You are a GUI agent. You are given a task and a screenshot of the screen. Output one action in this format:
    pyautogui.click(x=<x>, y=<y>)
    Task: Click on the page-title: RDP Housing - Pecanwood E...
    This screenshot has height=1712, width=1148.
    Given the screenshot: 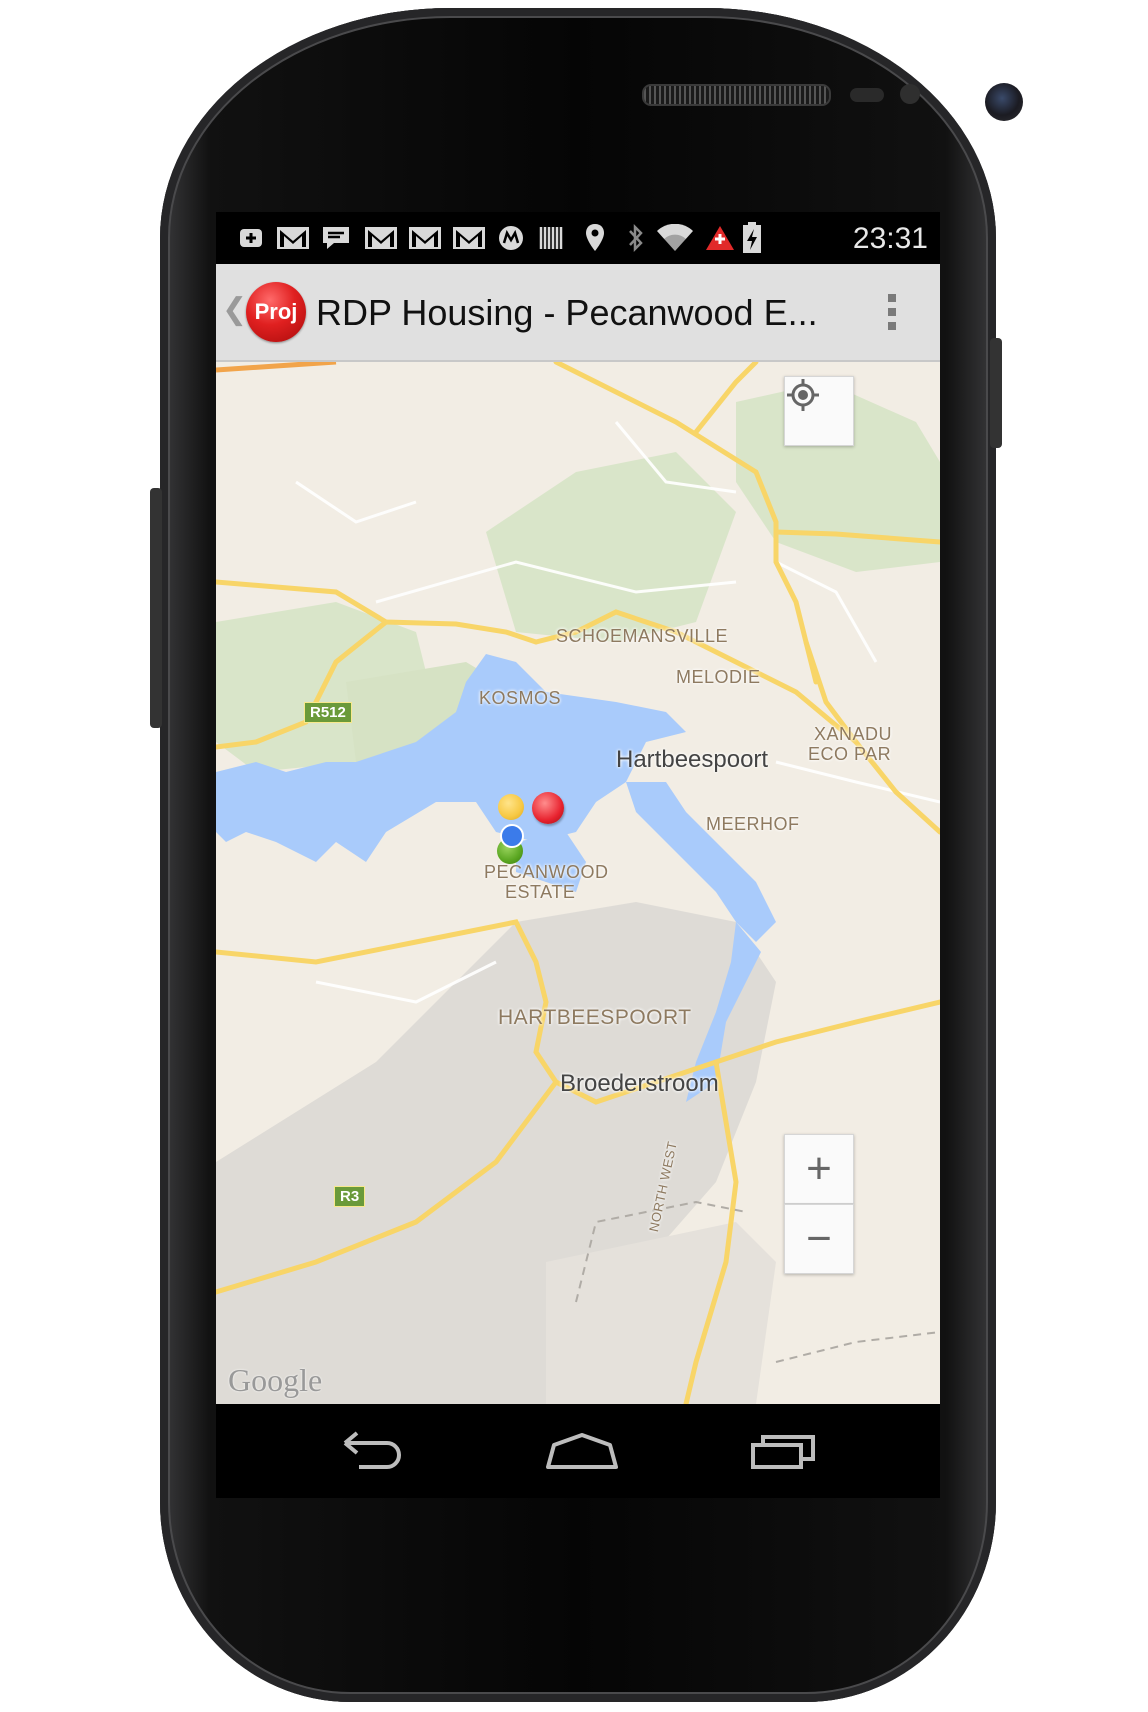 What is the action you would take?
    pyautogui.click(x=567, y=312)
    